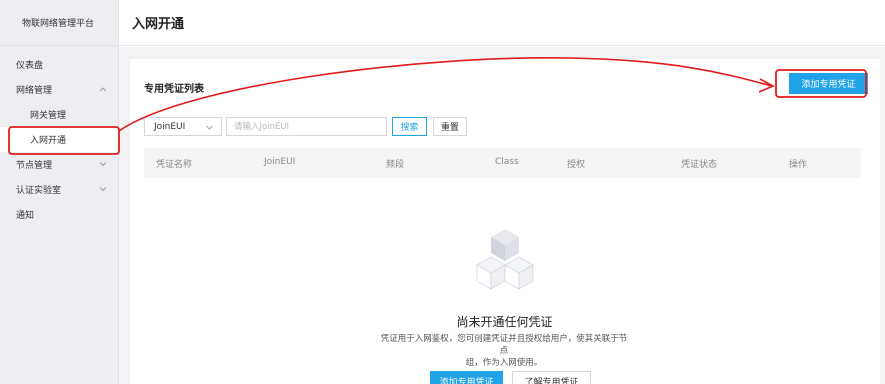  I want to click on sidebar-item-label: 认证实验室, so click(39, 191).